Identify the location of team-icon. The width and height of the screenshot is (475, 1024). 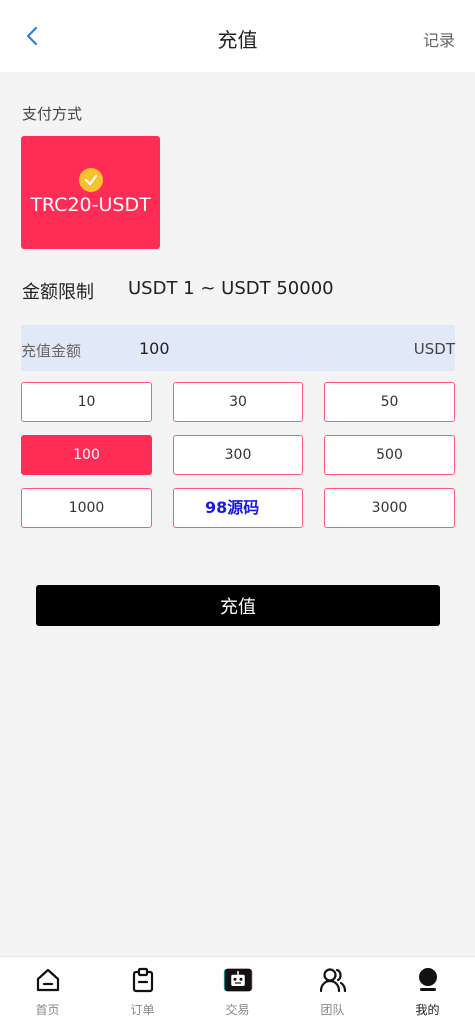
(333, 980).